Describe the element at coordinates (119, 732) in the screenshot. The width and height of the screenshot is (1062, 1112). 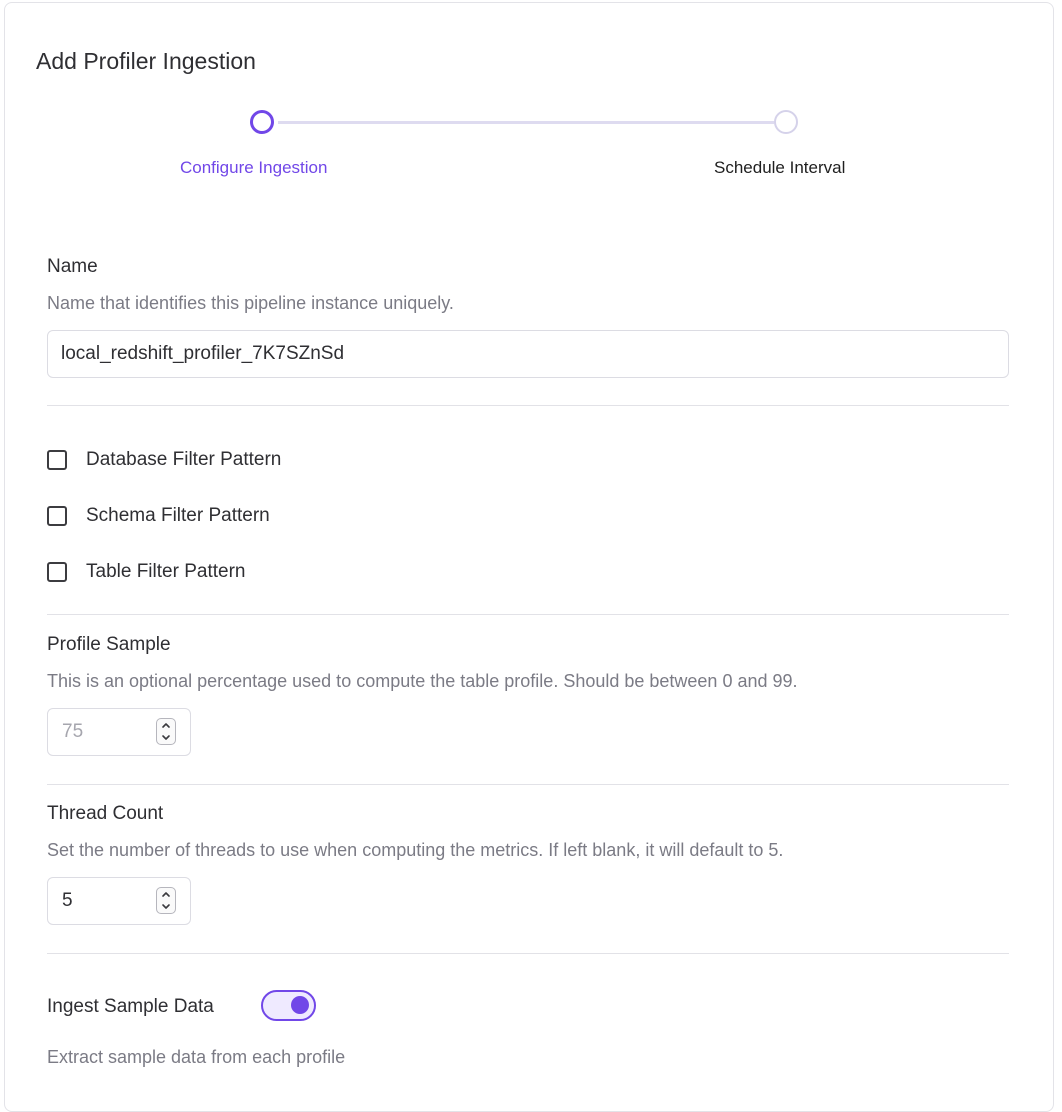
I see `profile-sample-input: 75` at that location.